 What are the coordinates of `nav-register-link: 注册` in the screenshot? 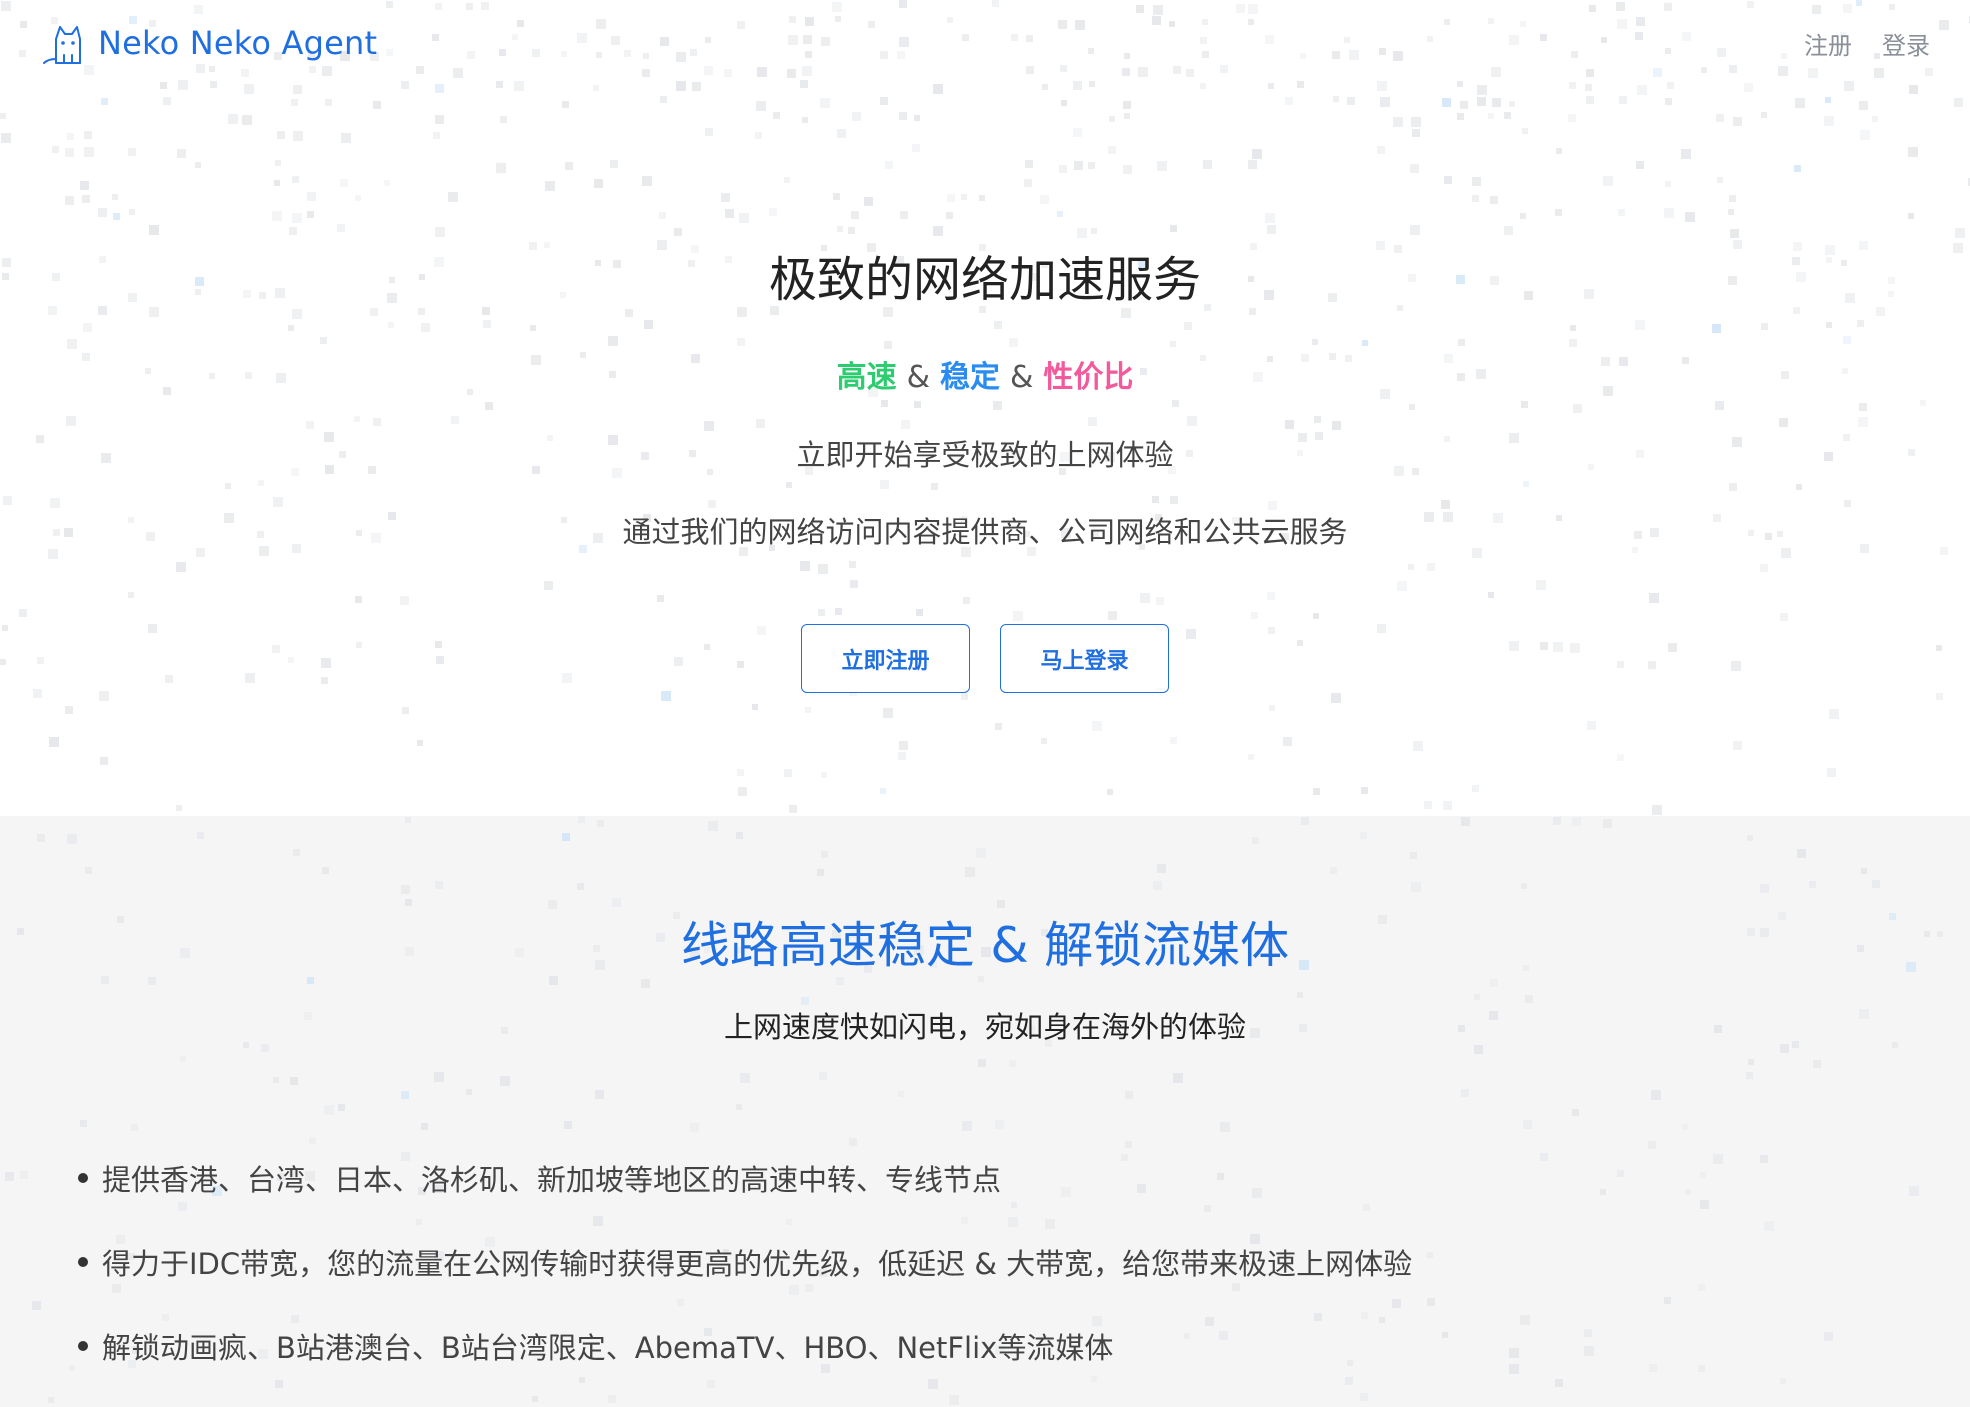 It's located at (1828, 43).